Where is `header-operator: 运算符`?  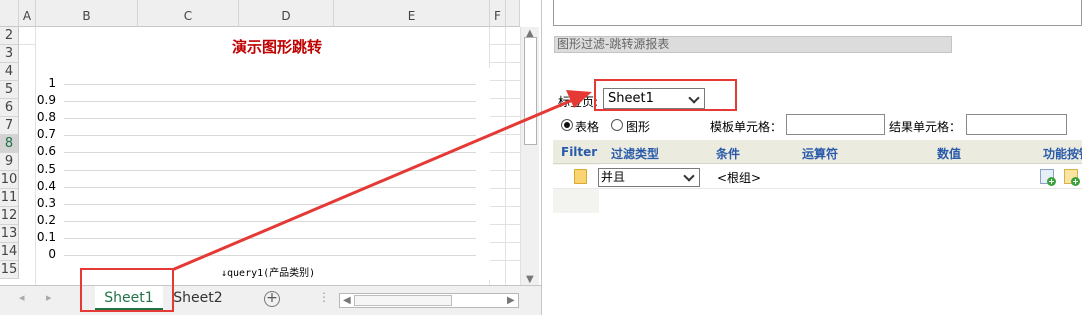 header-operator: 运算符 is located at coordinates (820, 154).